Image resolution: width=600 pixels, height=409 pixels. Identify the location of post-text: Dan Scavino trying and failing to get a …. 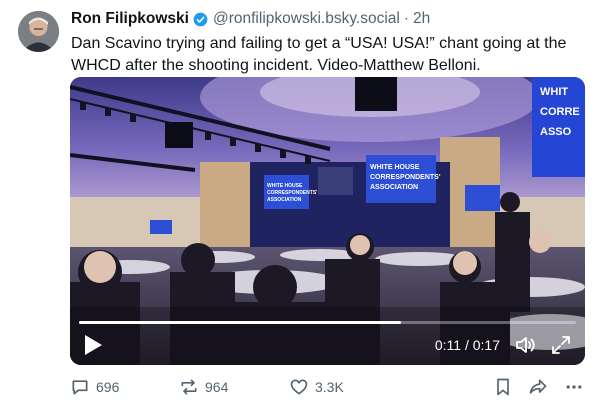
(319, 54).